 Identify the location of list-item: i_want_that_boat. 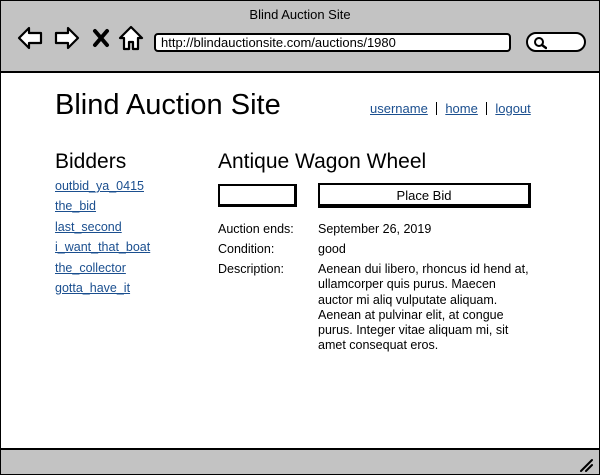
(102, 250).